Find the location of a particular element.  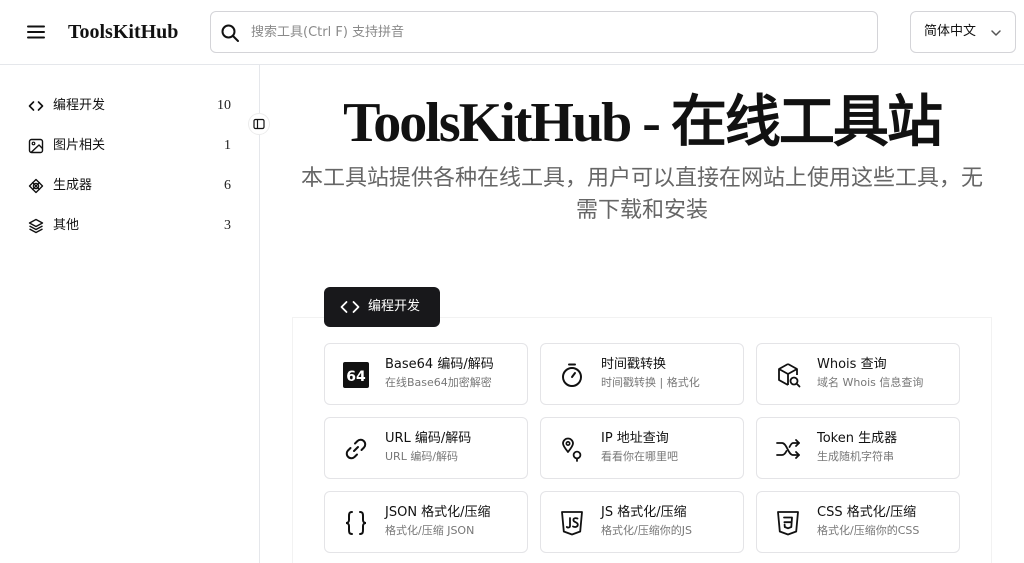

panel-left-icon is located at coordinates (259, 124).